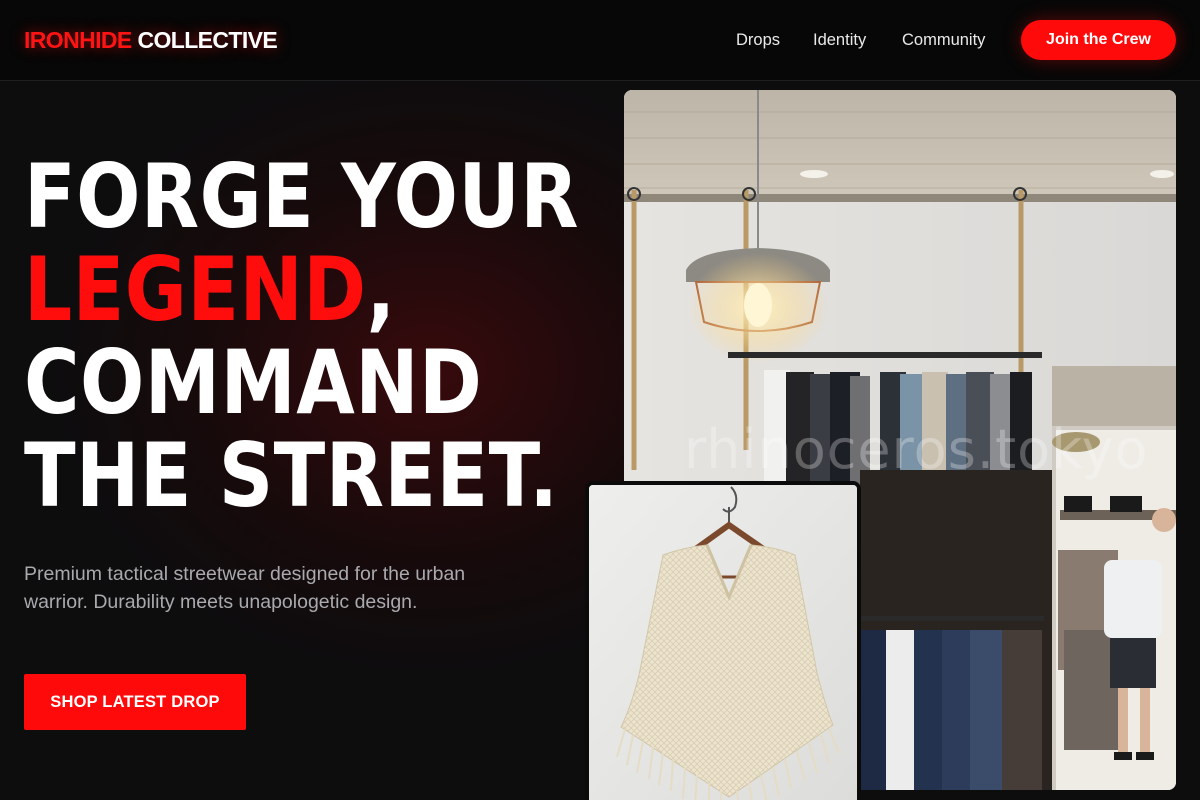 This screenshot has height=800, width=1200. What do you see at coordinates (916, 449) in the screenshot?
I see `image-watermark: rhinoceros.tokyo` at bounding box center [916, 449].